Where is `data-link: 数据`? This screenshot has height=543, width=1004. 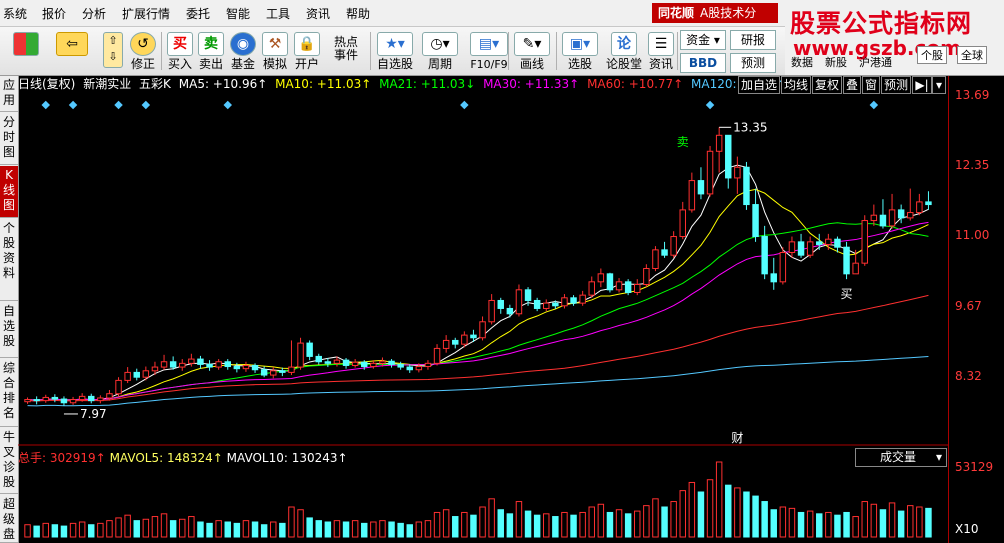
data-link: 数据 is located at coordinates (802, 62).